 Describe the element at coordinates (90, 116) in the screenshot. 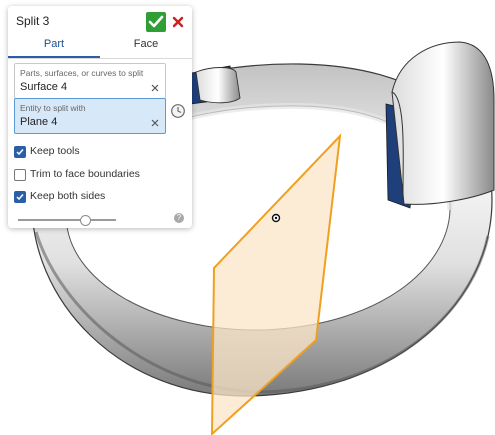

I see `entity-to-split-with-field: Entity to split with Plane 4` at that location.